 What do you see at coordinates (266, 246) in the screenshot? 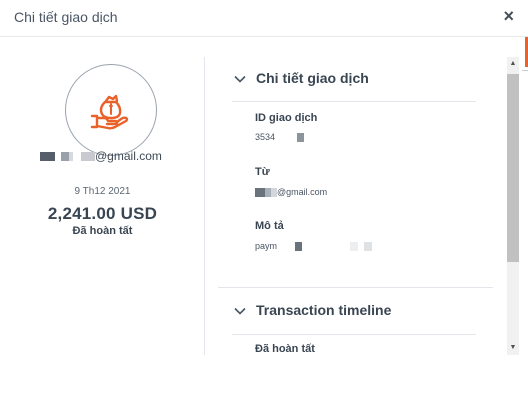
I see `description-prefix: paym` at bounding box center [266, 246].